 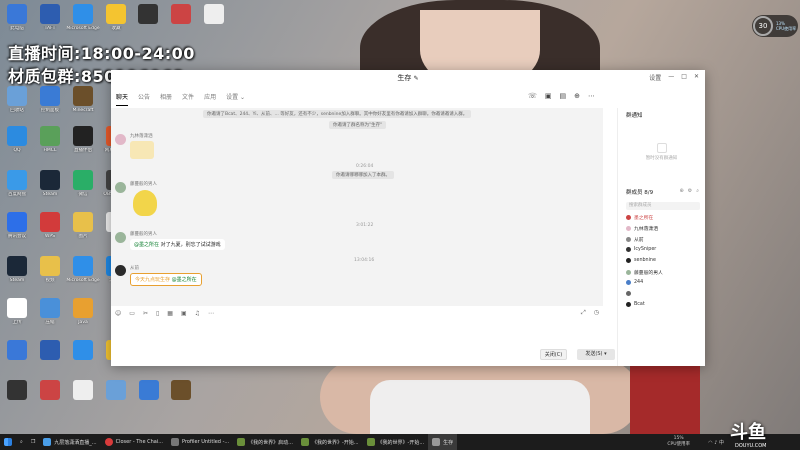 What do you see at coordinates (8, 442) in the screenshot?
I see `start-button` at bounding box center [8, 442].